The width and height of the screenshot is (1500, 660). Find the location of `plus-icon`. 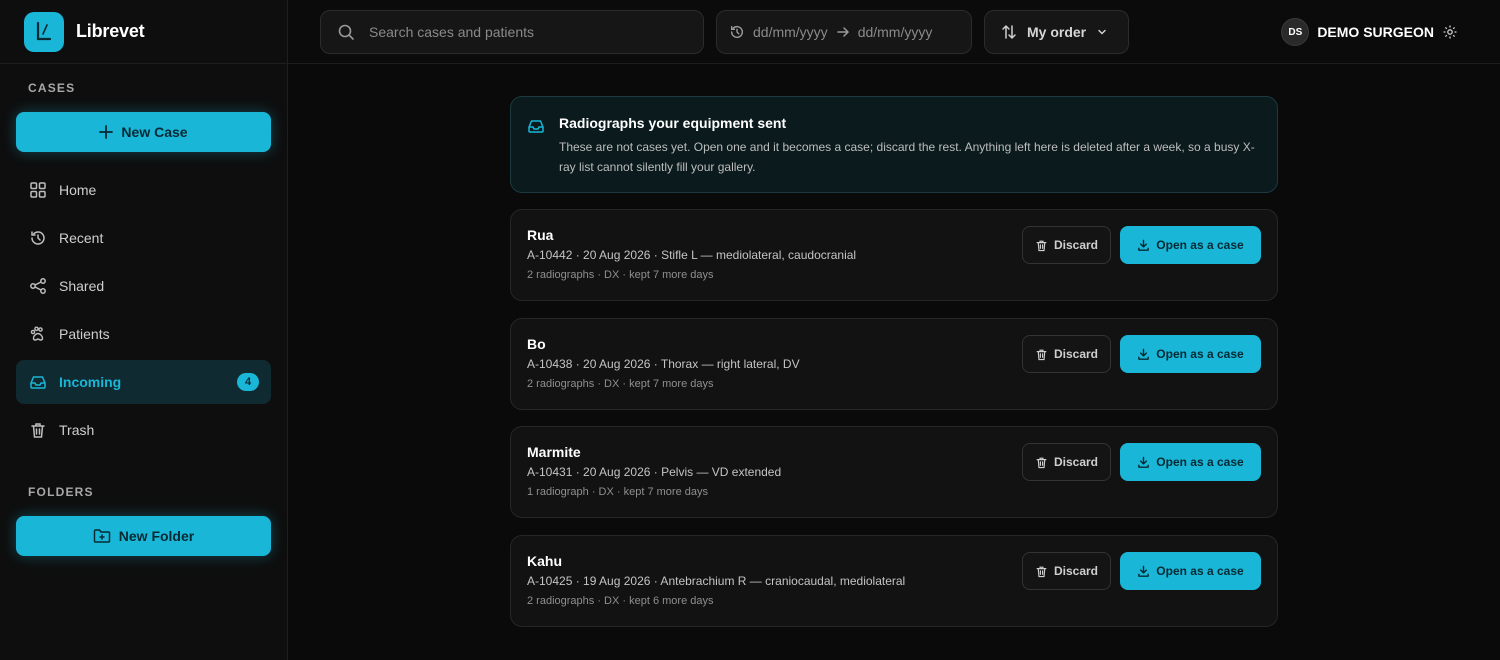

plus-icon is located at coordinates (106, 132).